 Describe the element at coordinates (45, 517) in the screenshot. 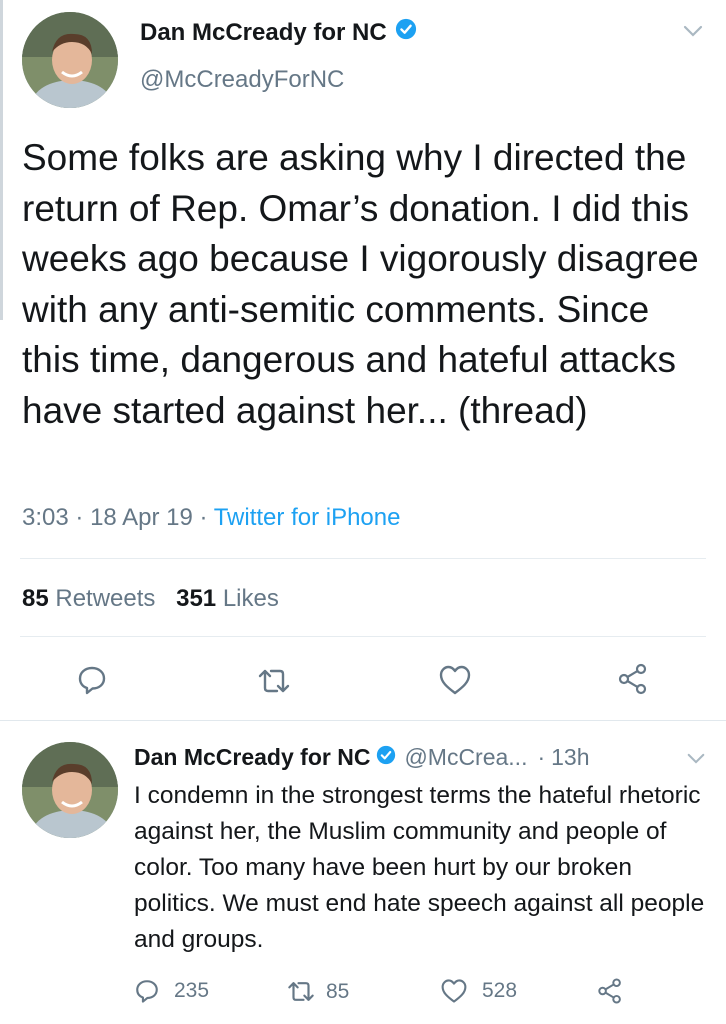

I see `tweet-time: 3:03` at that location.